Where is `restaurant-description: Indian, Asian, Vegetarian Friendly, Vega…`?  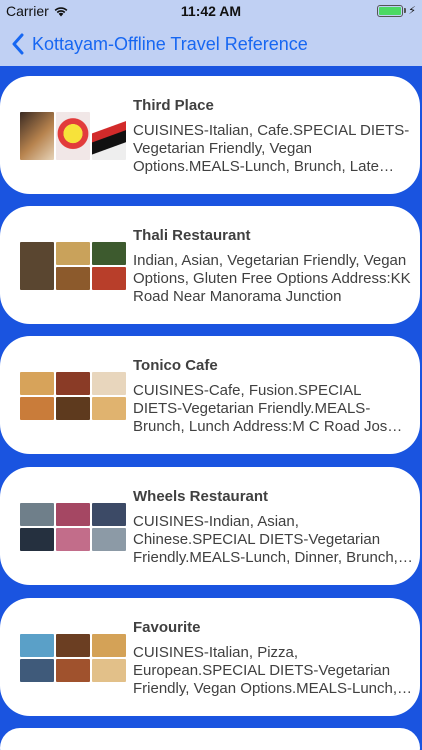
restaurant-description: Indian, Asian, Vegetarian Friendly, Vega… is located at coordinates (272, 278).